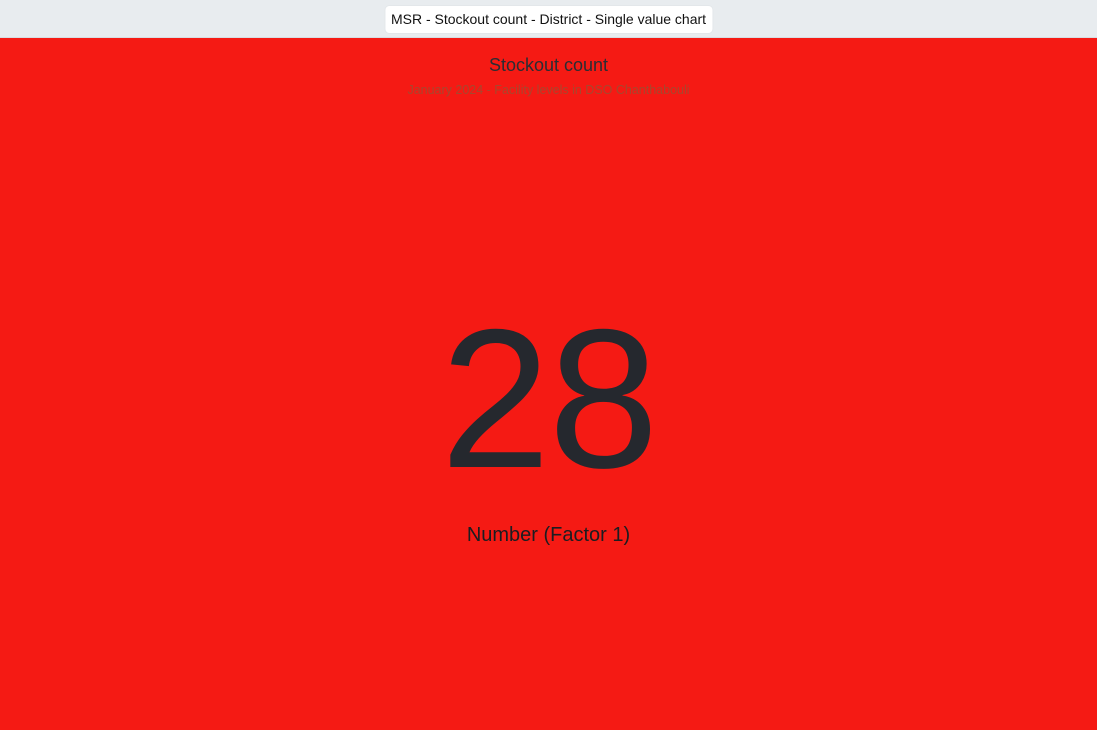 This screenshot has width=1097, height=730. Describe the element at coordinates (549, 398) in the screenshot. I see `single-value: 28` at that location.